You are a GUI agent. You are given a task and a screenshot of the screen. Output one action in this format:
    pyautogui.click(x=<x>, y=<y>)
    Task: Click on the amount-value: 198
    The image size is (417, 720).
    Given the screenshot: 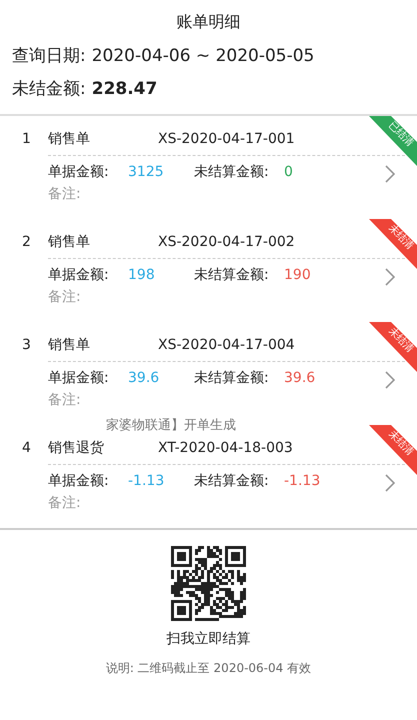 What is the action you would take?
    pyautogui.click(x=142, y=275)
    